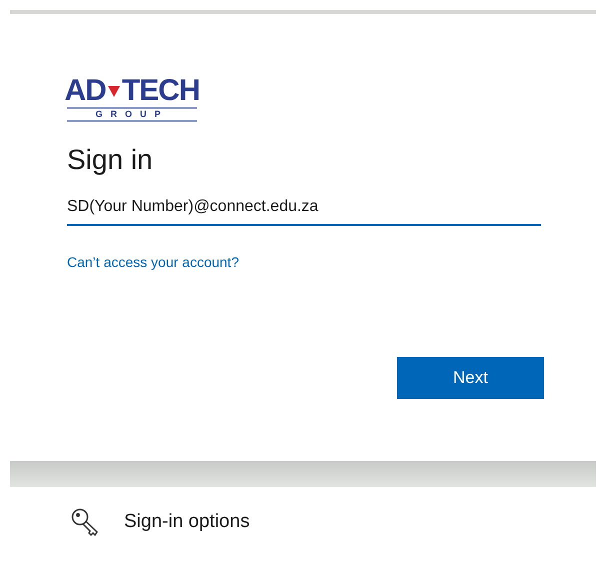 Image resolution: width=606 pixels, height=584 pixels. What do you see at coordinates (110, 160) in the screenshot?
I see `page-title: Sign in` at bounding box center [110, 160].